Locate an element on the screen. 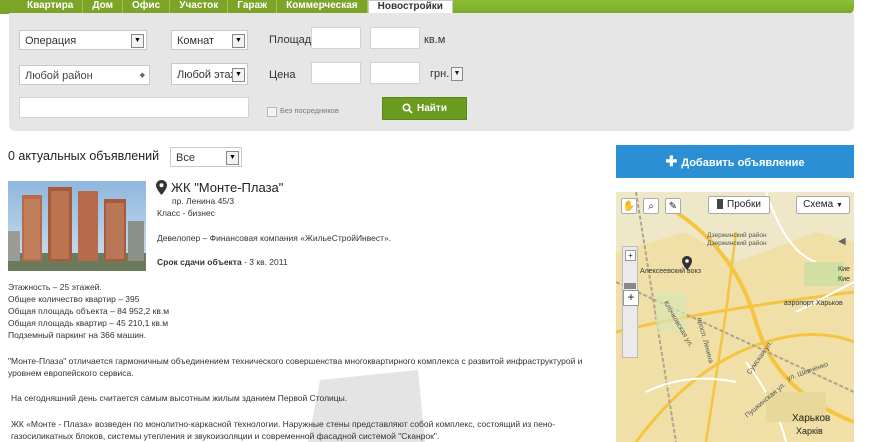  keyword-input is located at coordinates (134, 107).